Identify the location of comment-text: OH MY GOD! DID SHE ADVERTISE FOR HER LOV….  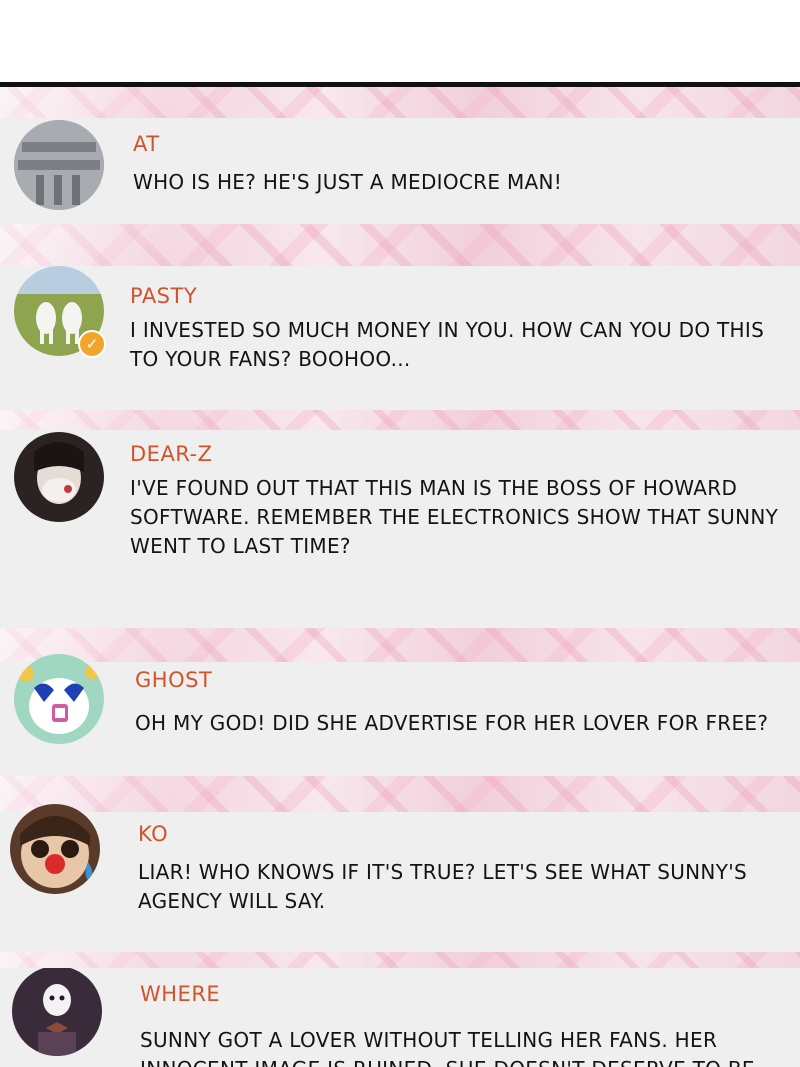
(452, 723).